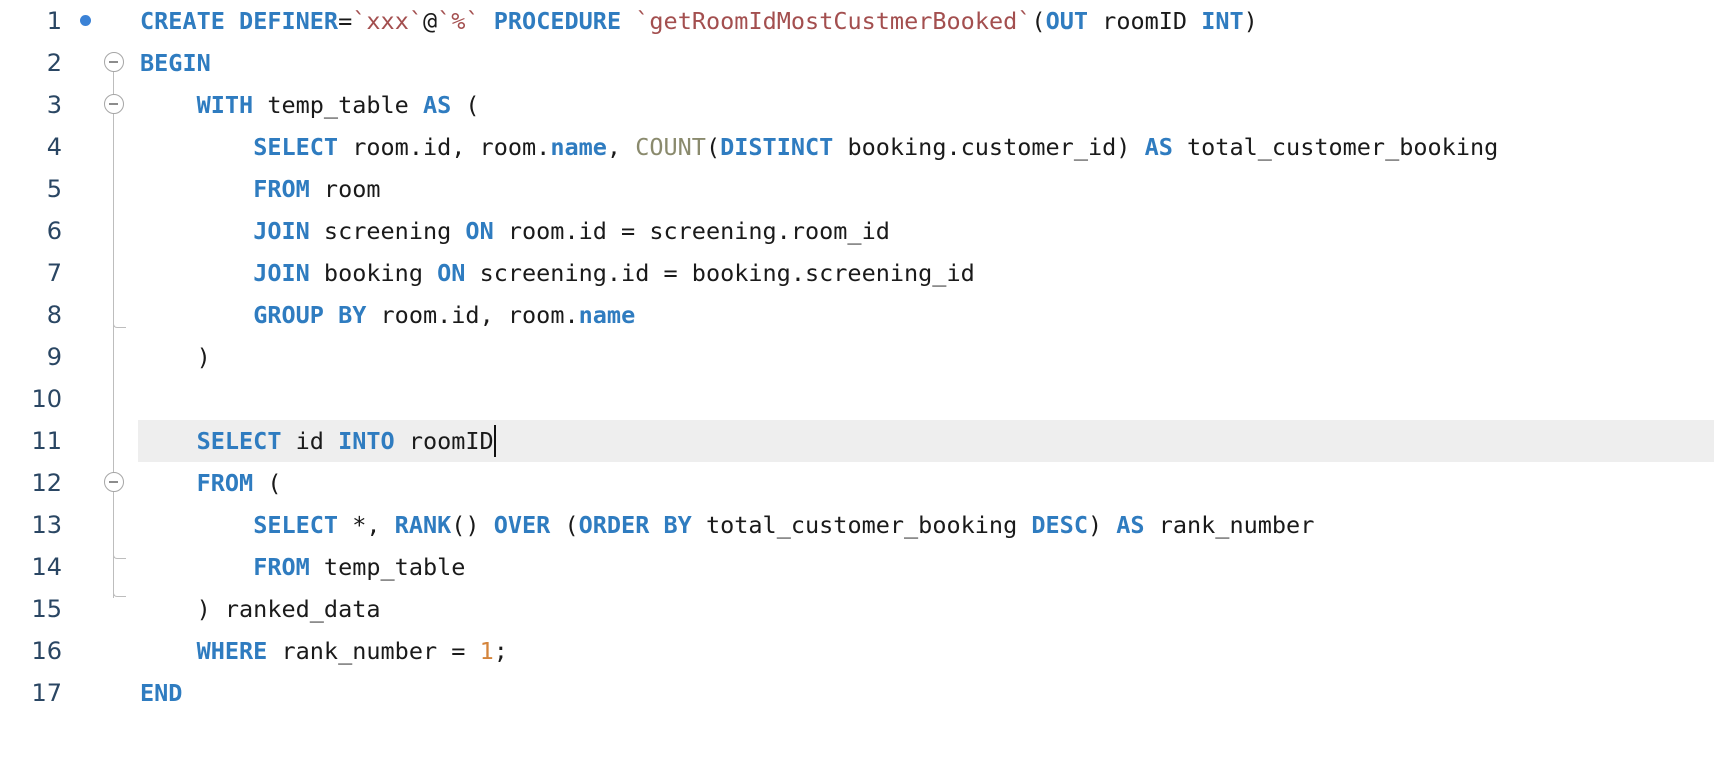  I want to click on line-number: 11, so click(31, 441).